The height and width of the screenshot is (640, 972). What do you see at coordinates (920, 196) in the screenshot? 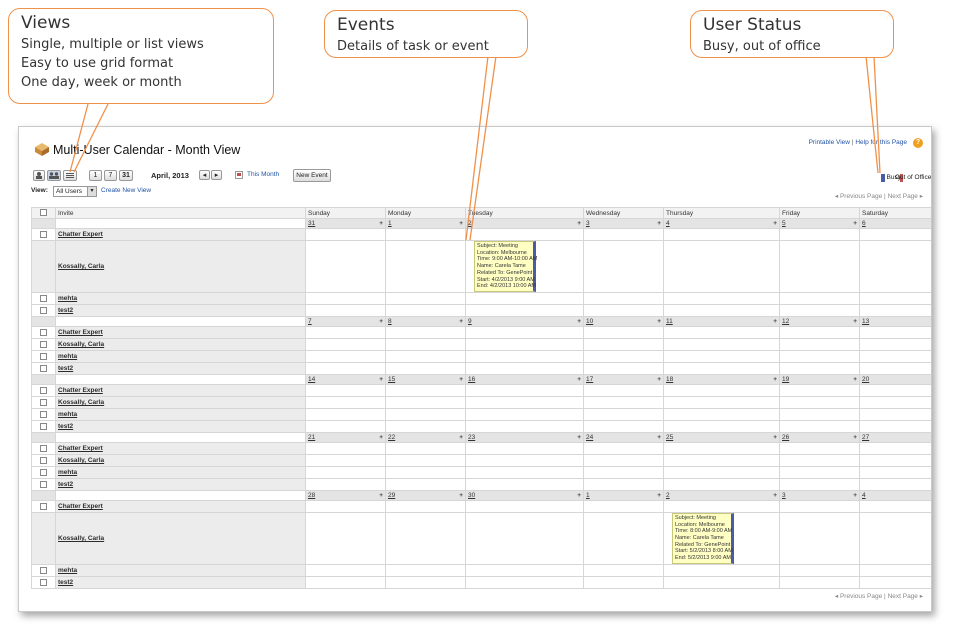
I see `next-page-arrow-icon: ▸` at bounding box center [920, 196].